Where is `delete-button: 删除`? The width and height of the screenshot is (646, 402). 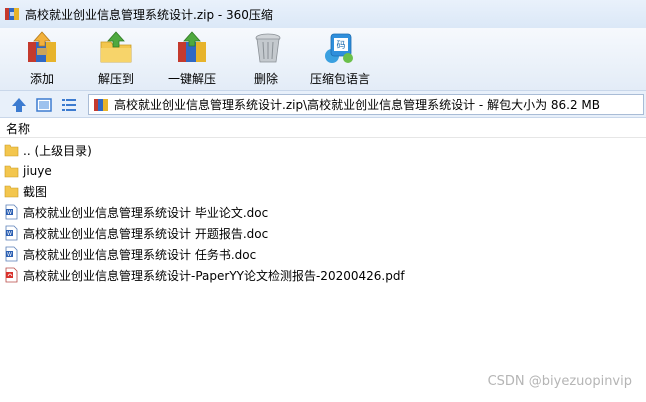
delete-button: 删除 is located at coordinates (266, 59).